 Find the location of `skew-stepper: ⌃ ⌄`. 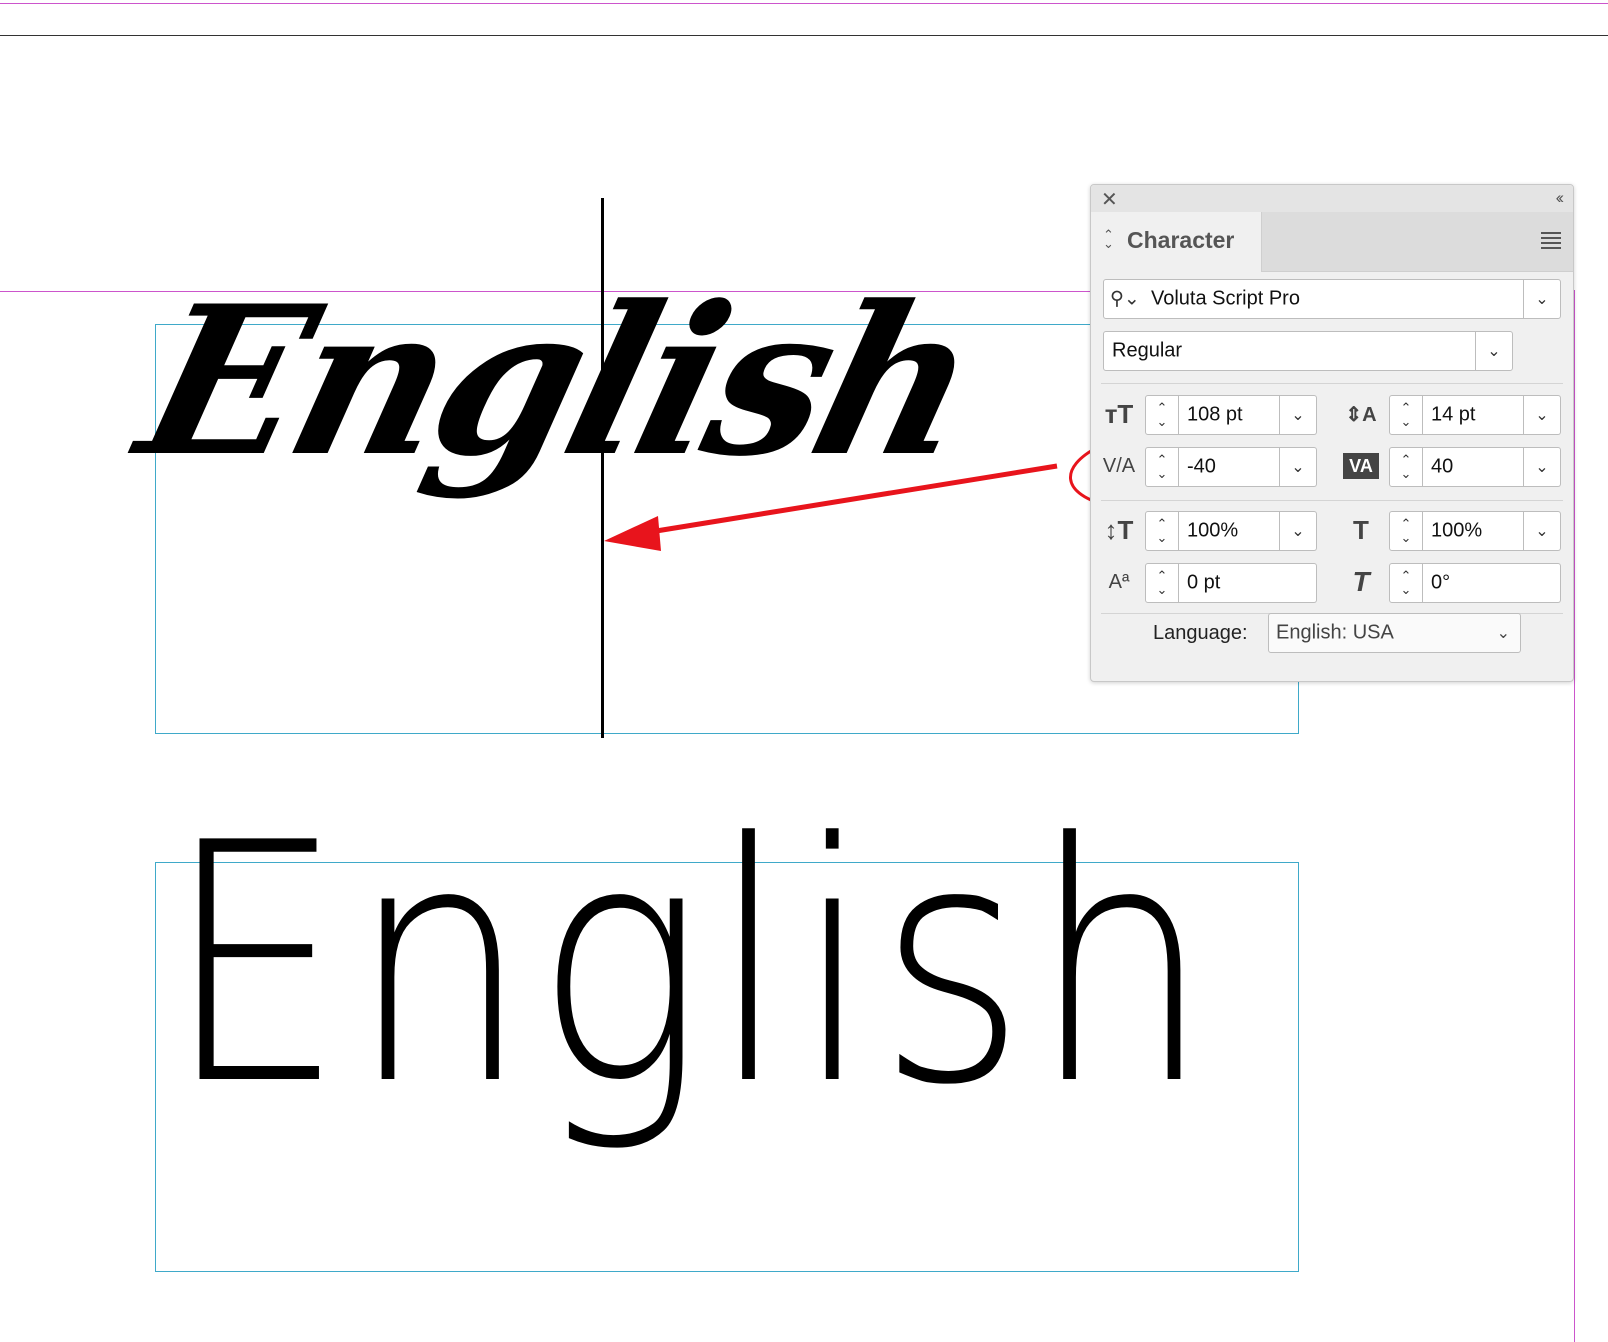

skew-stepper: ⌃ ⌄ is located at coordinates (1406, 583).